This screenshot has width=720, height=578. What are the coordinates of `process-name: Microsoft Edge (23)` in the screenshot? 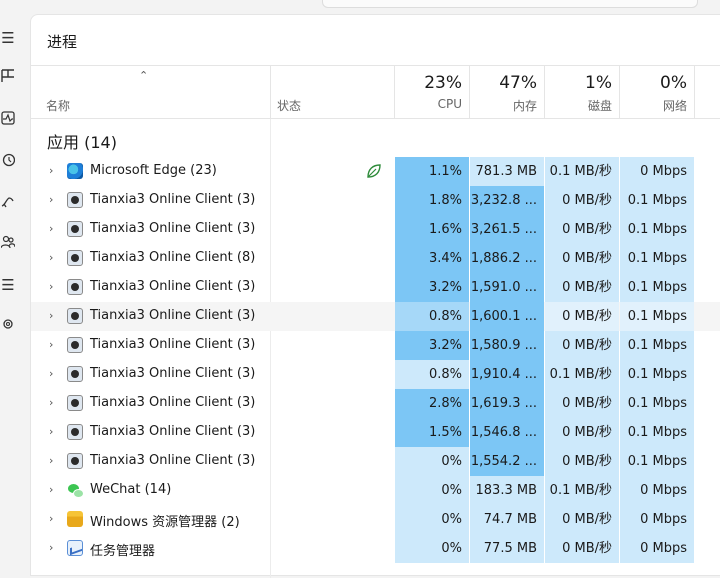 It's located at (153, 170).